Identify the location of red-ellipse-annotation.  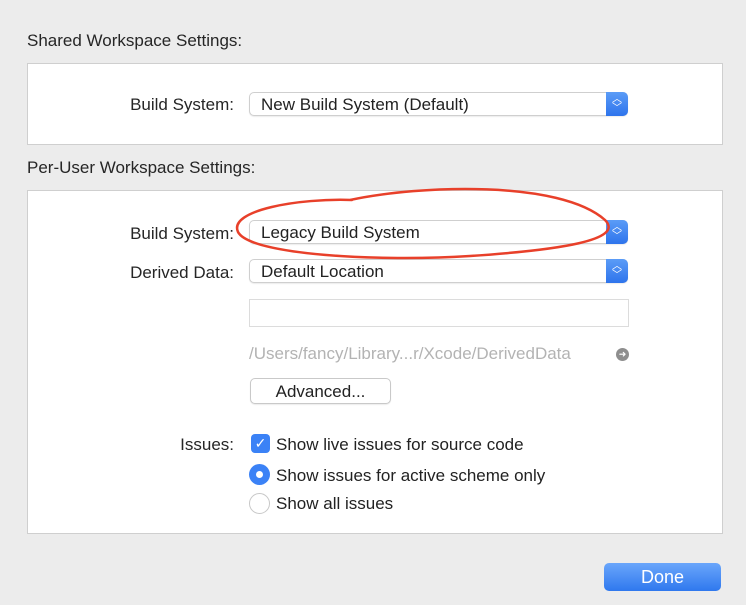
(422, 223).